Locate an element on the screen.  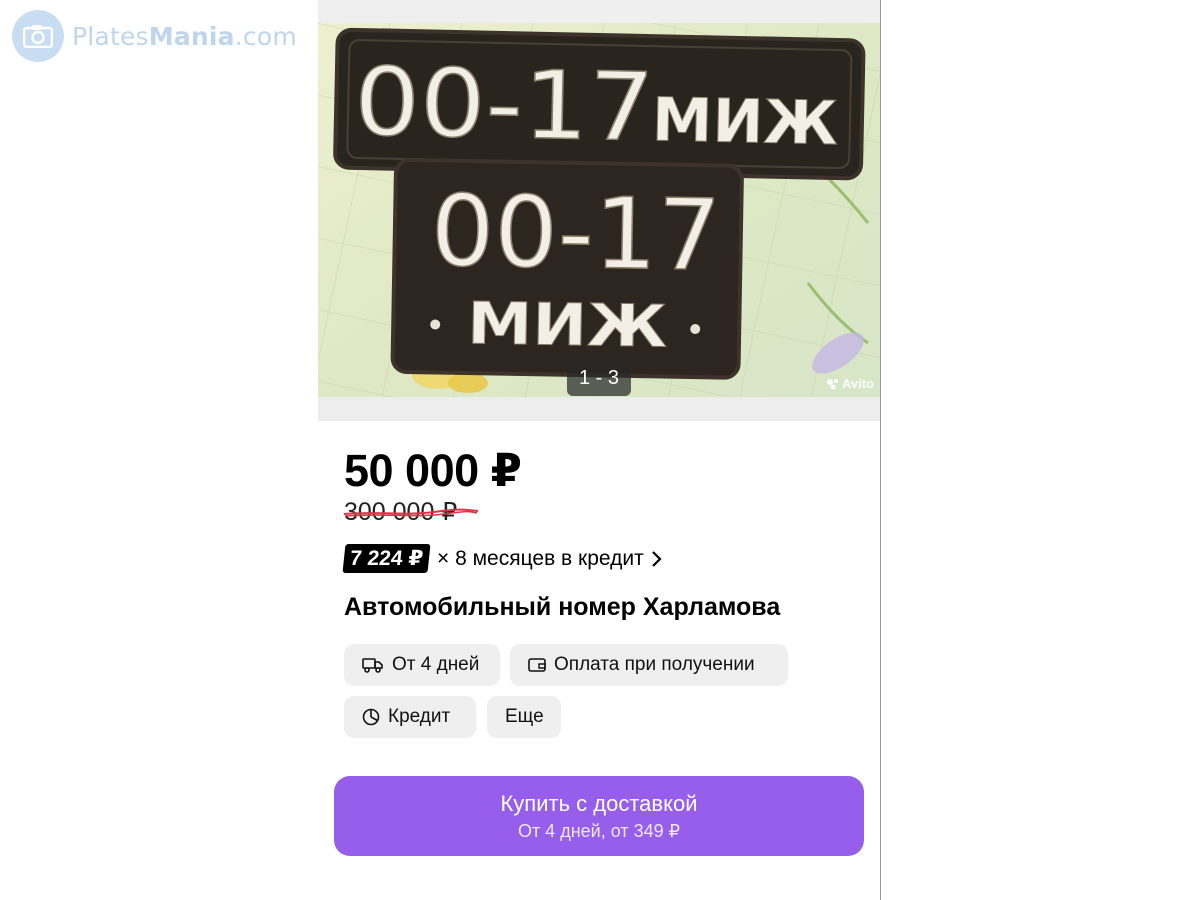
plate-long-digits: 00-17 is located at coordinates (504, 105).